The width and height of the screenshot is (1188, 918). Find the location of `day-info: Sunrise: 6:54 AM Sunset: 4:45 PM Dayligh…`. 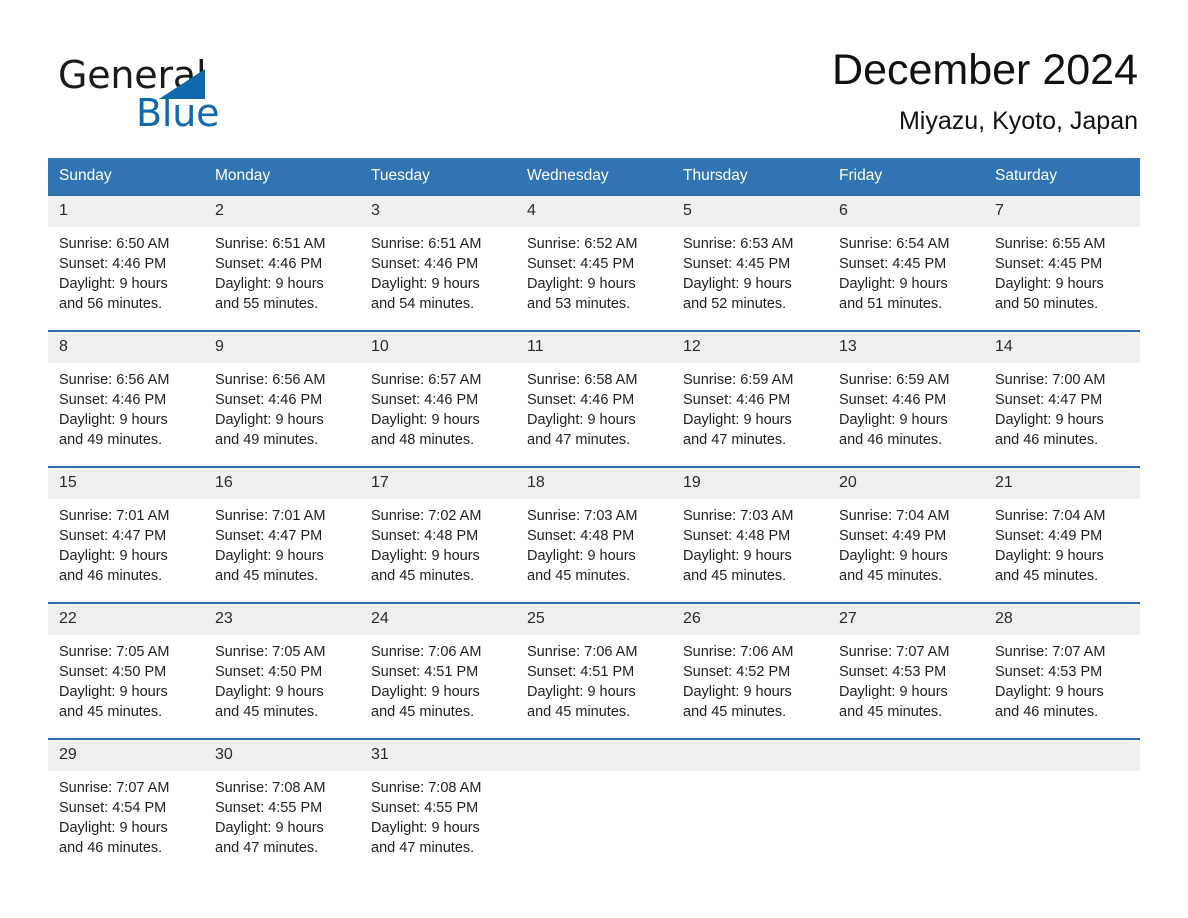

day-info: Sunrise: 6:54 AM Sunset: 4:45 PM Dayligh… is located at coordinates (906, 270).